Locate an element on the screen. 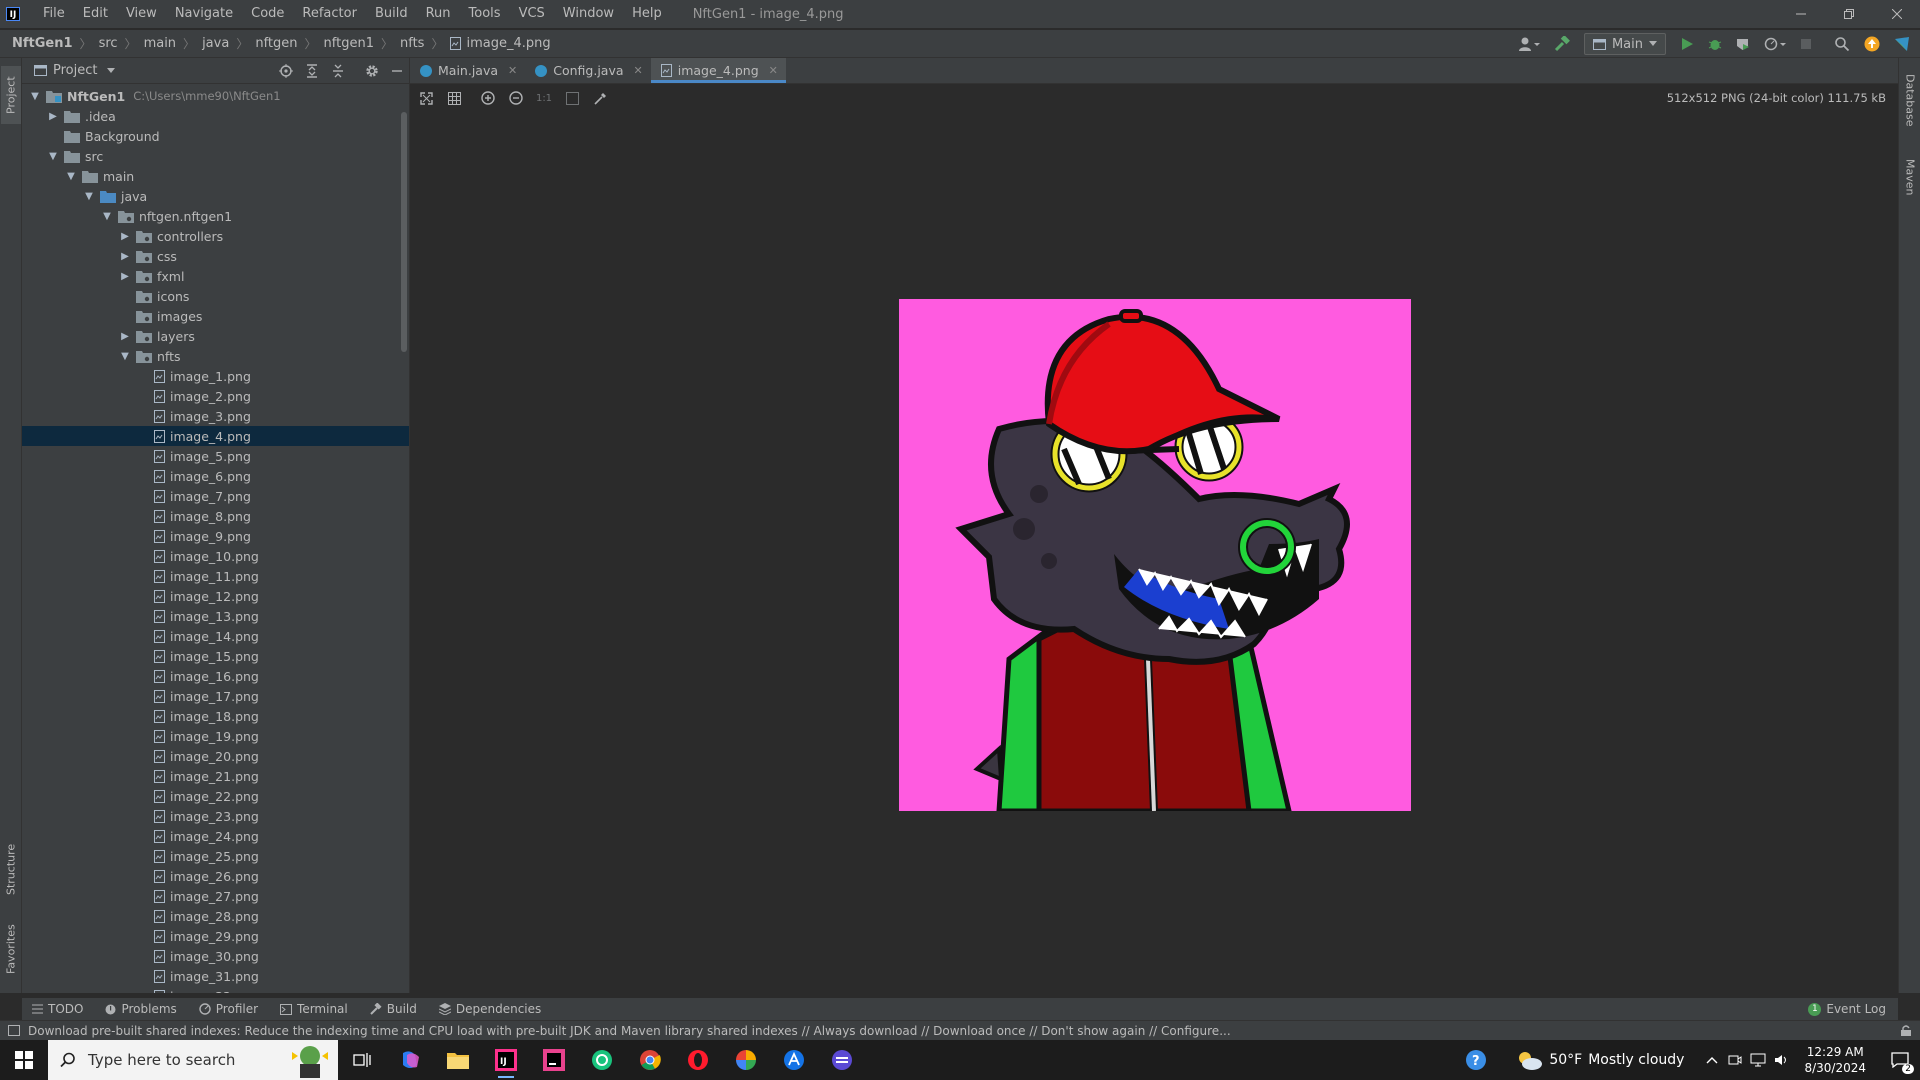 The width and height of the screenshot is (1920, 1080). menu-build: Build is located at coordinates (391, 14).